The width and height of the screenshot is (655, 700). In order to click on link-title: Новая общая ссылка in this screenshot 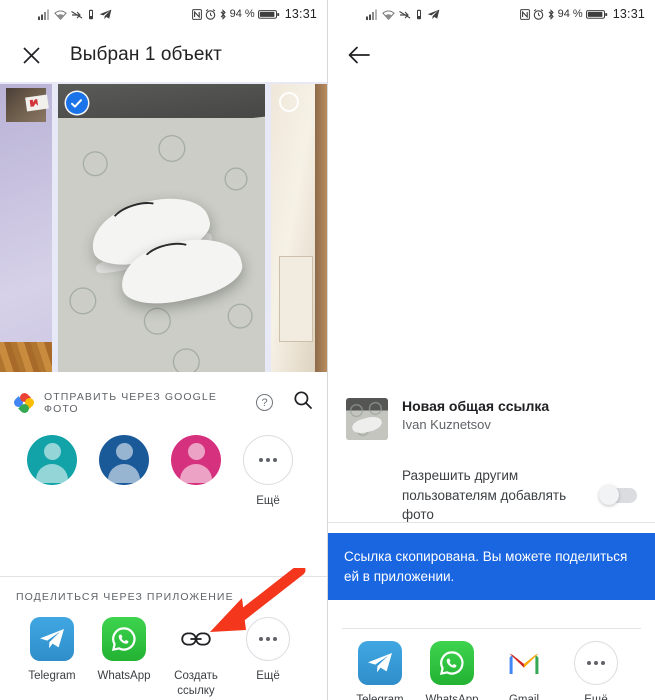, I will do `click(476, 406)`.